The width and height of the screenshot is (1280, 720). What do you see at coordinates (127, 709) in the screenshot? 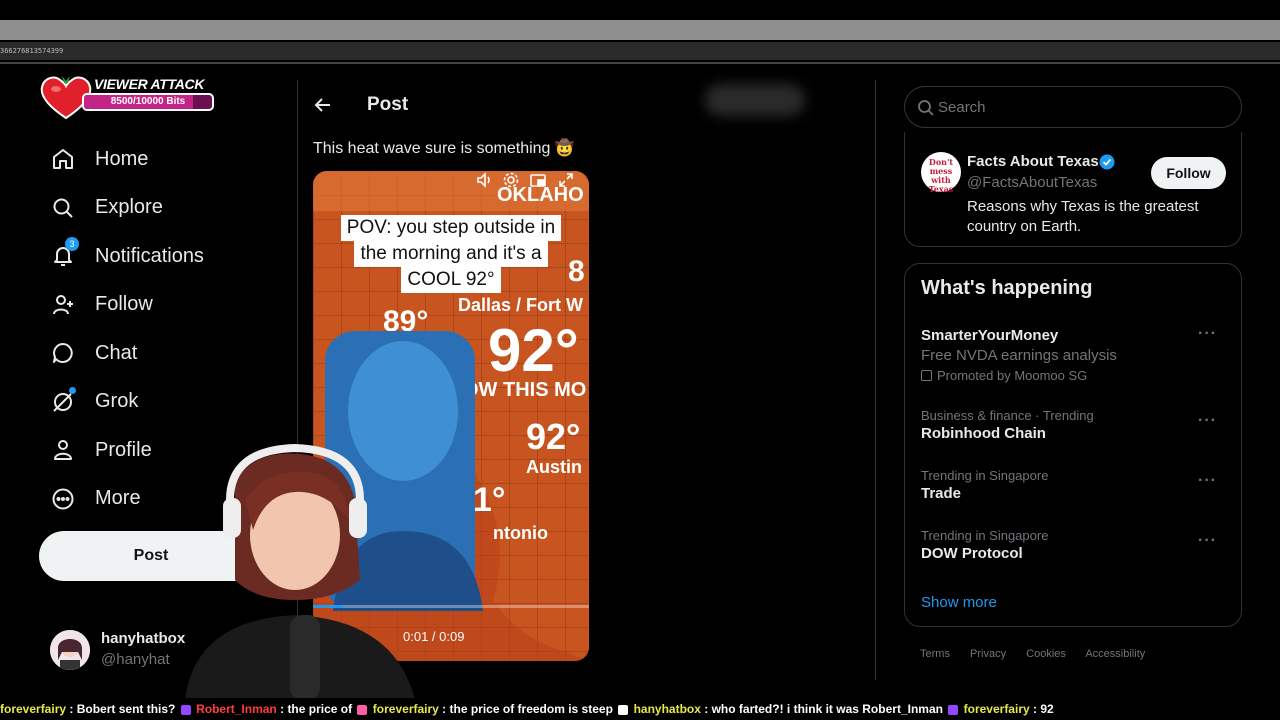
I see `chat-message: Bobert sent this?` at bounding box center [127, 709].